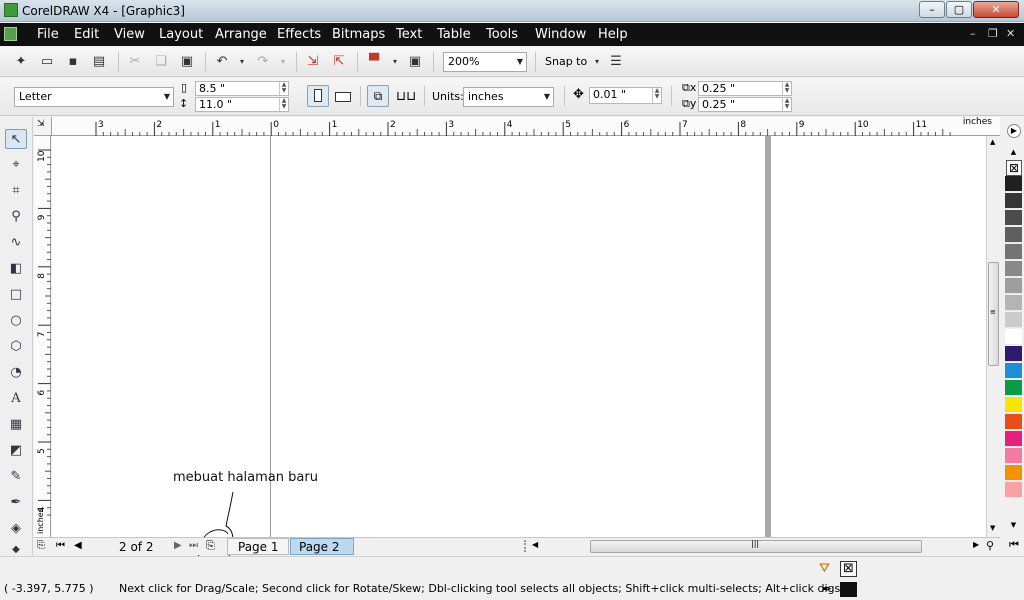  Describe the element at coordinates (16, 503) in the screenshot. I see `outline-tool-icon: ✒` at that location.